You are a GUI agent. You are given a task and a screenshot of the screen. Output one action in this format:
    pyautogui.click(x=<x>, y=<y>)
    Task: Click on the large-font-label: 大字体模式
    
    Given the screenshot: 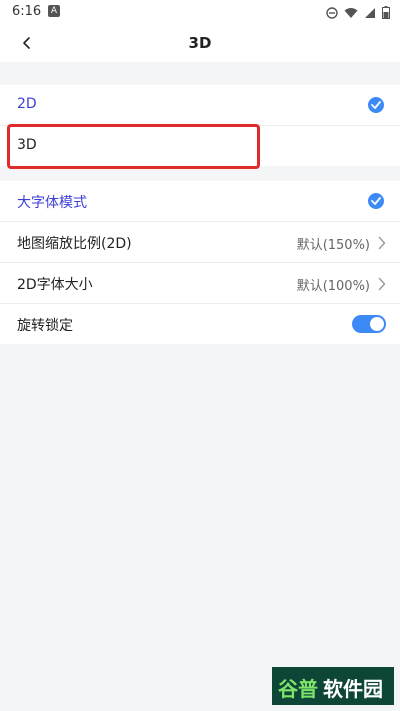 What is the action you would take?
    pyautogui.click(x=52, y=203)
    